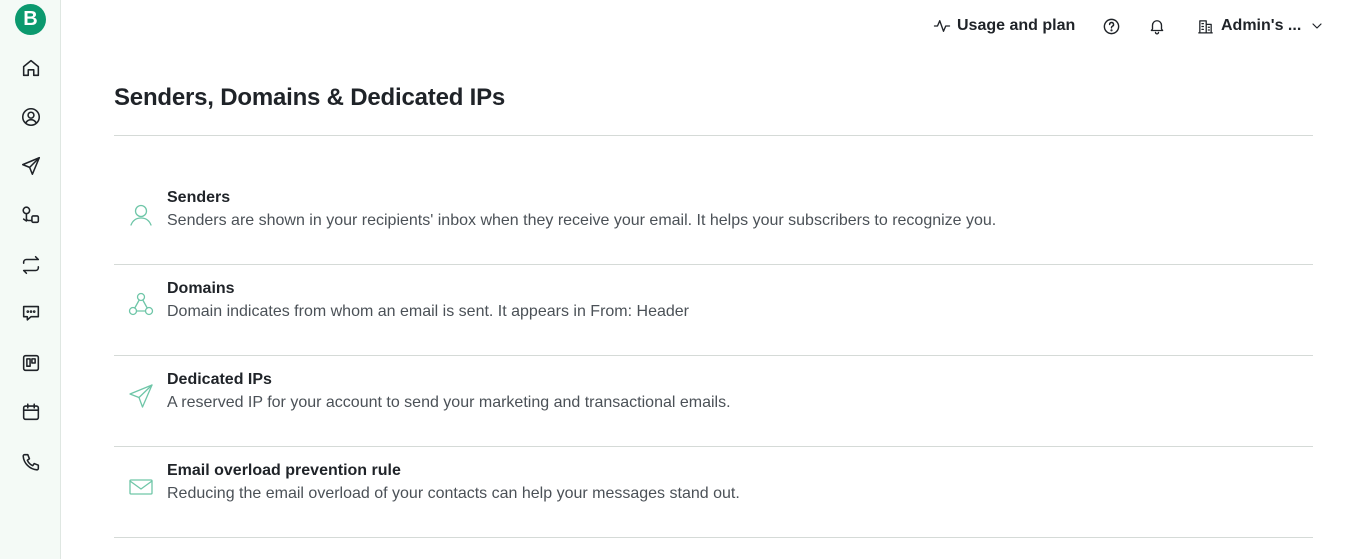  I want to click on help-icon, so click(1111, 26).